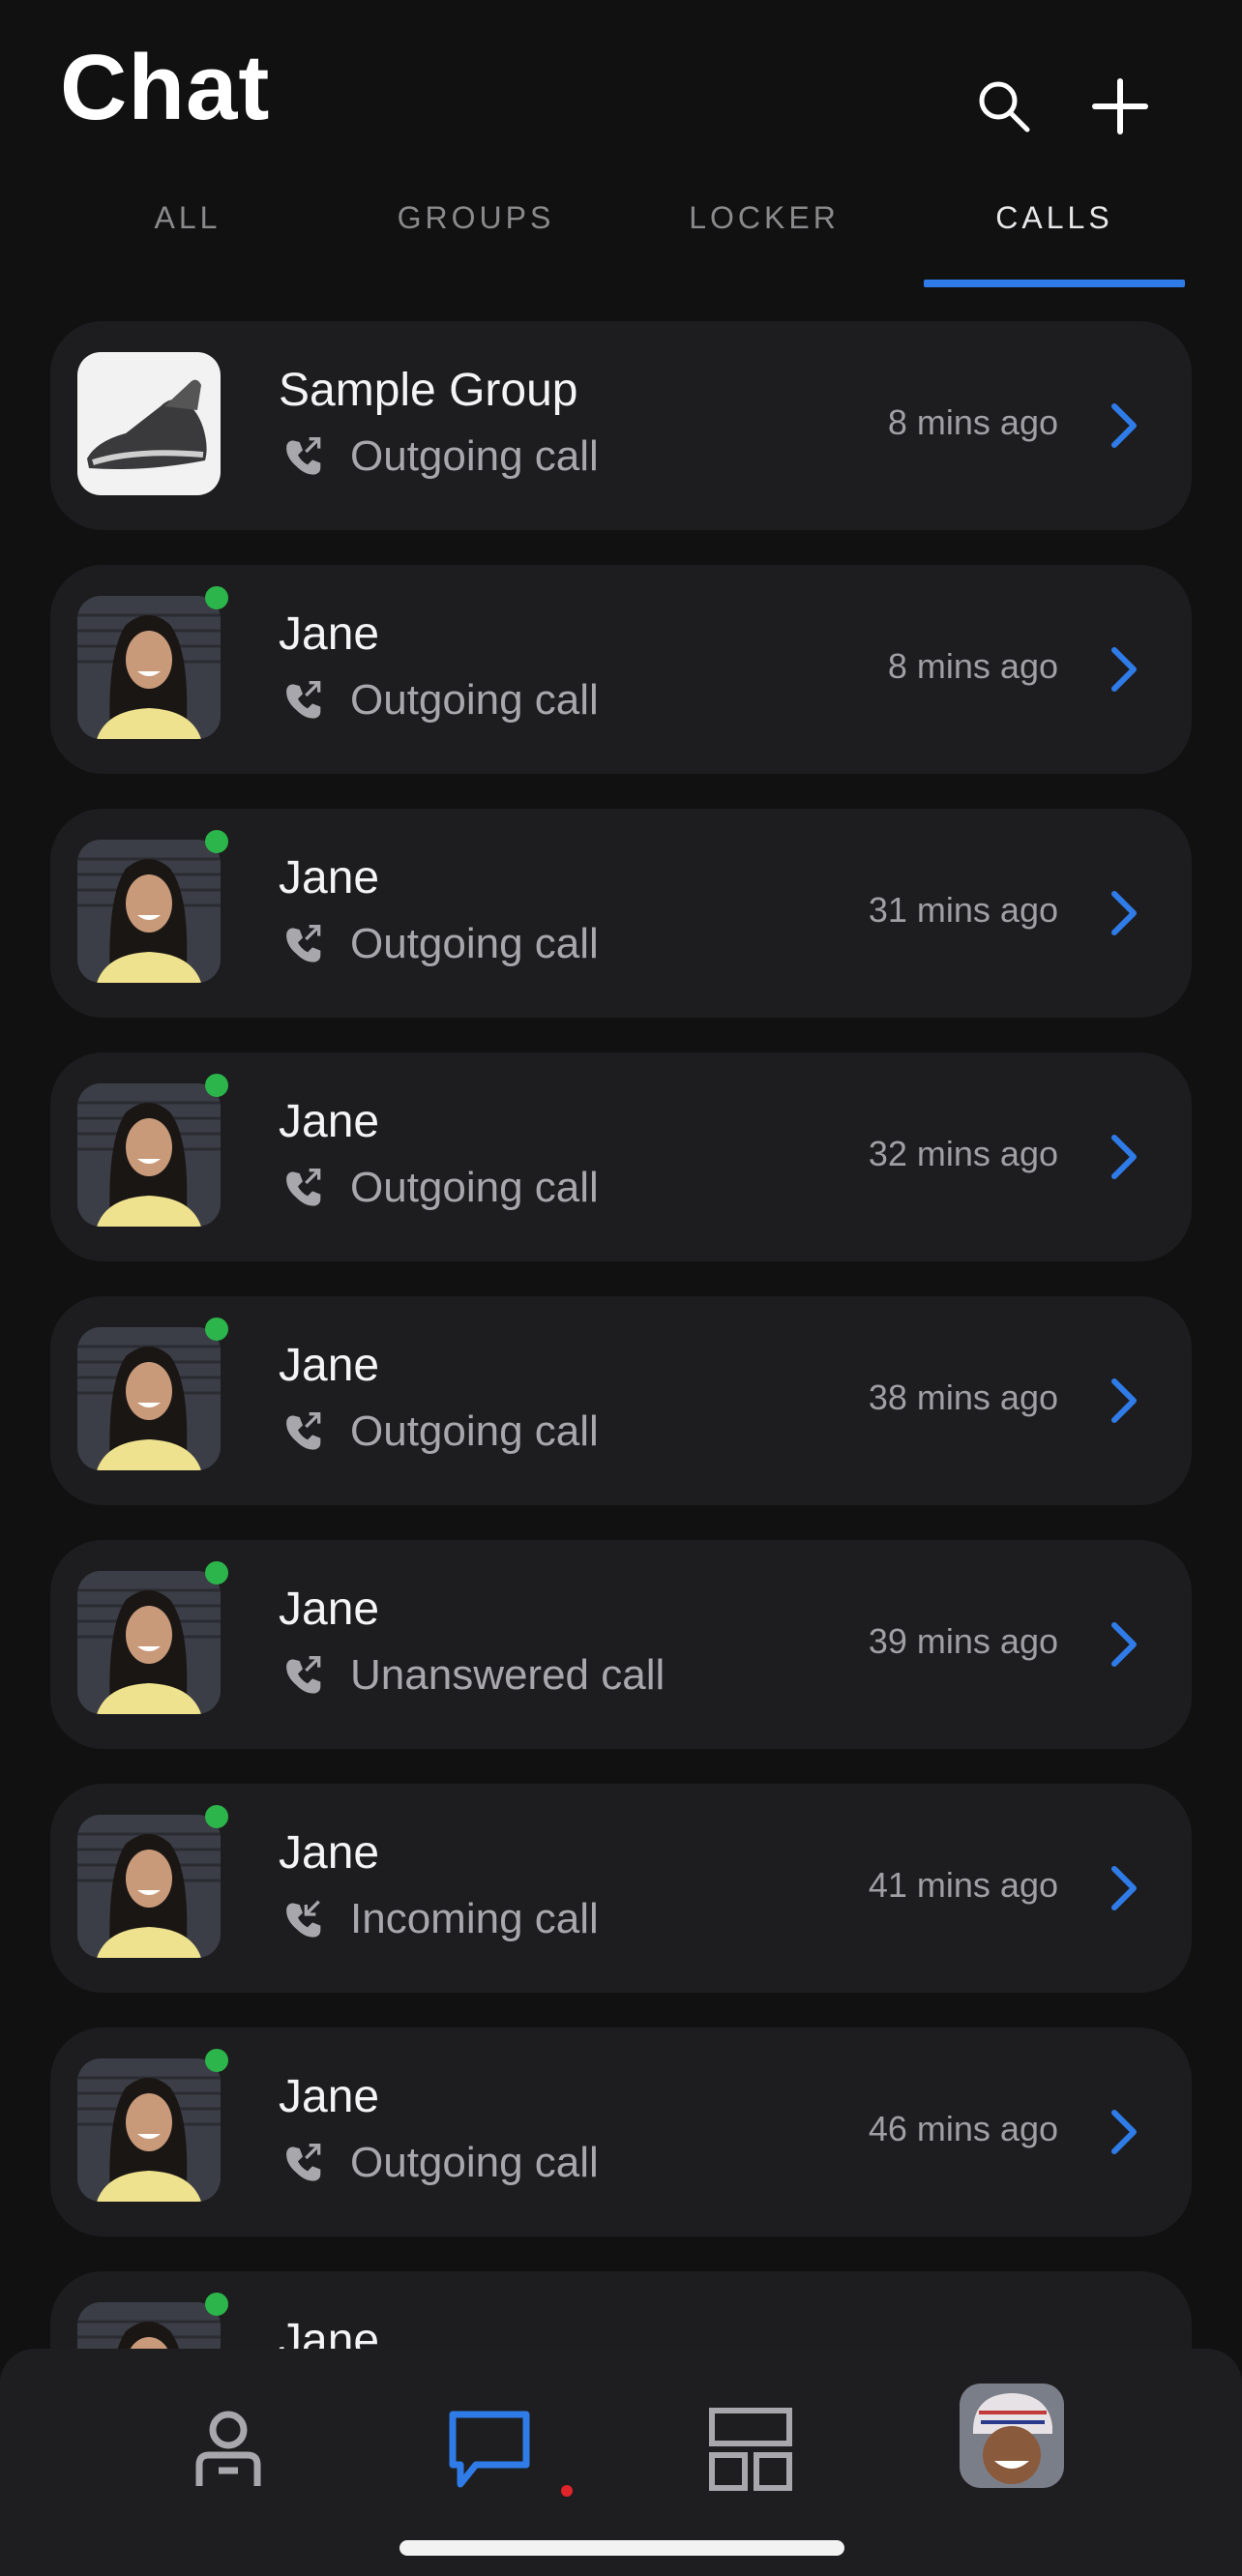 The image size is (1242, 2576). I want to click on profile-photo, so click(1012, 2436).